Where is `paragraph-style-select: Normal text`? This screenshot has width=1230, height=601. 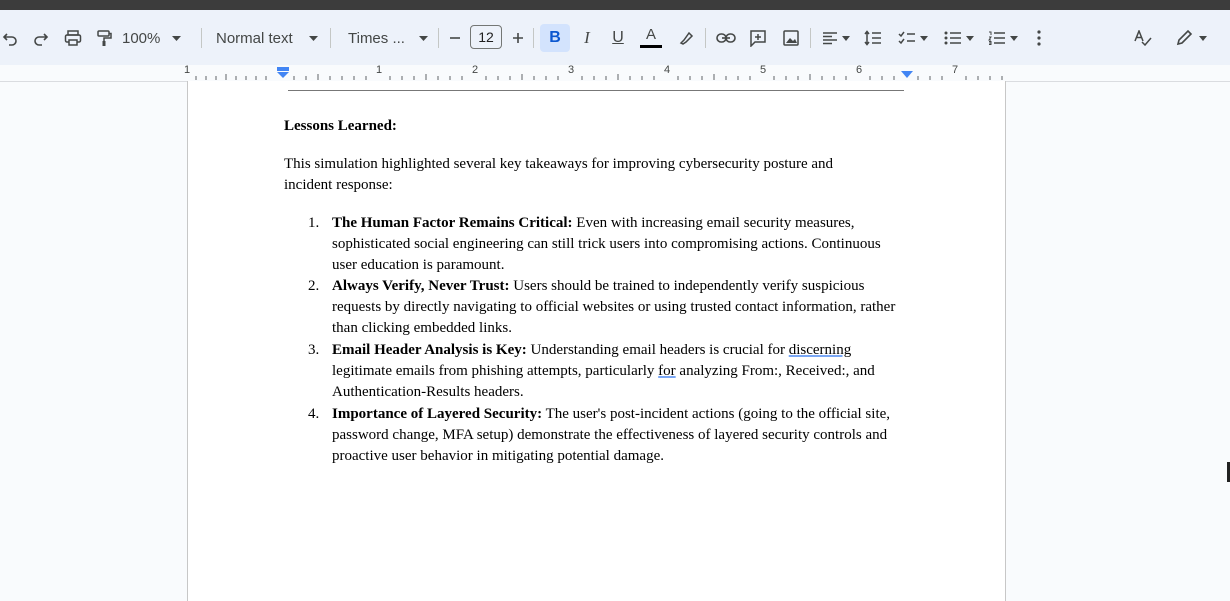
paragraph-style-select: Normal text is located at coordinates (265, 38).